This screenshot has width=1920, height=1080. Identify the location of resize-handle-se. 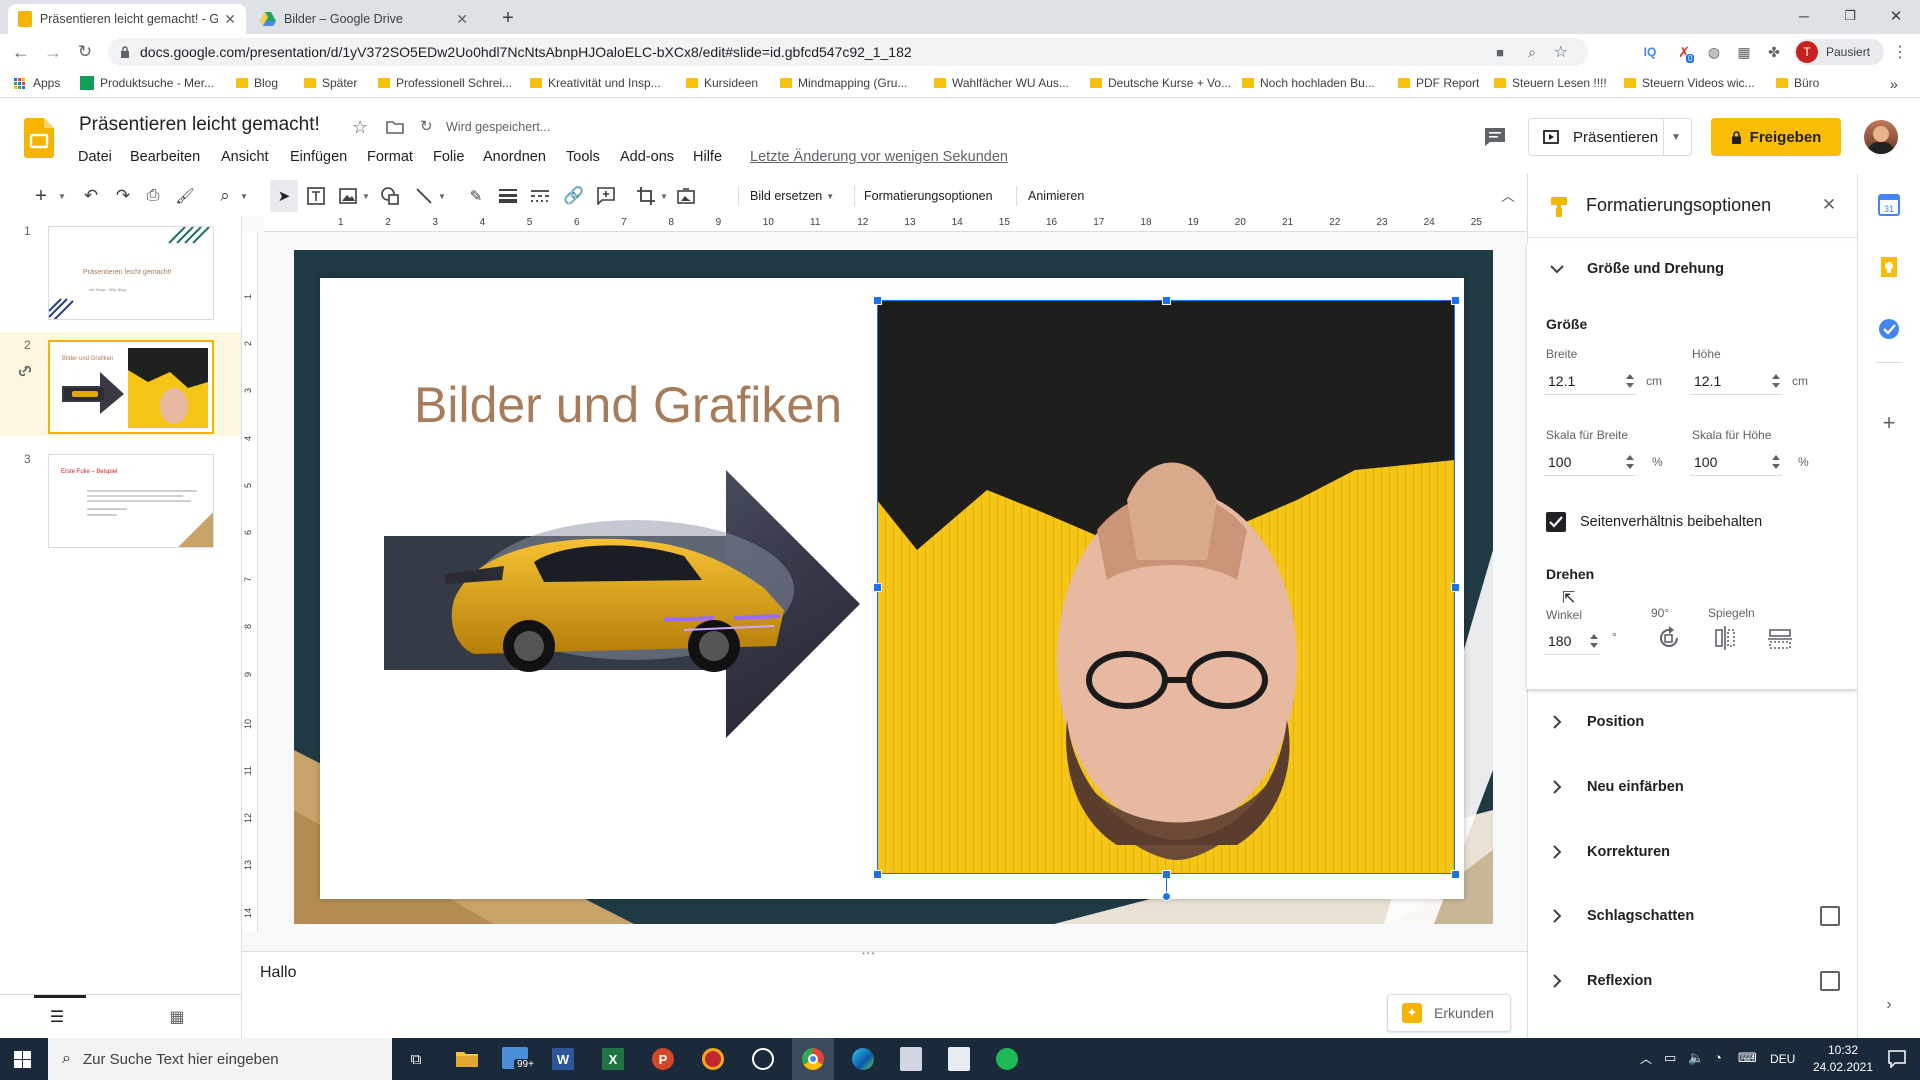
(1455, 874).